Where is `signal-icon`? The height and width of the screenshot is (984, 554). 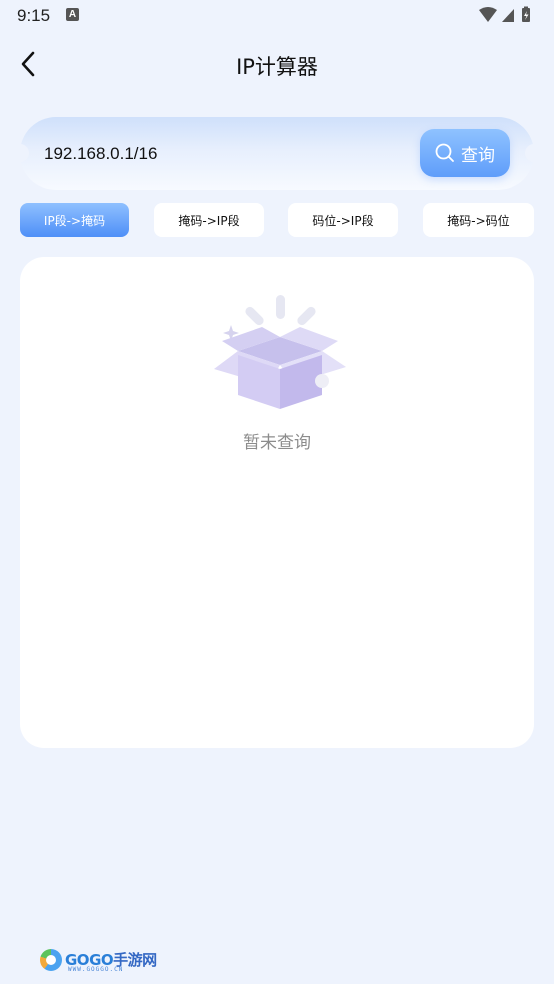
signal-icon is located at coordinates (508, 15).